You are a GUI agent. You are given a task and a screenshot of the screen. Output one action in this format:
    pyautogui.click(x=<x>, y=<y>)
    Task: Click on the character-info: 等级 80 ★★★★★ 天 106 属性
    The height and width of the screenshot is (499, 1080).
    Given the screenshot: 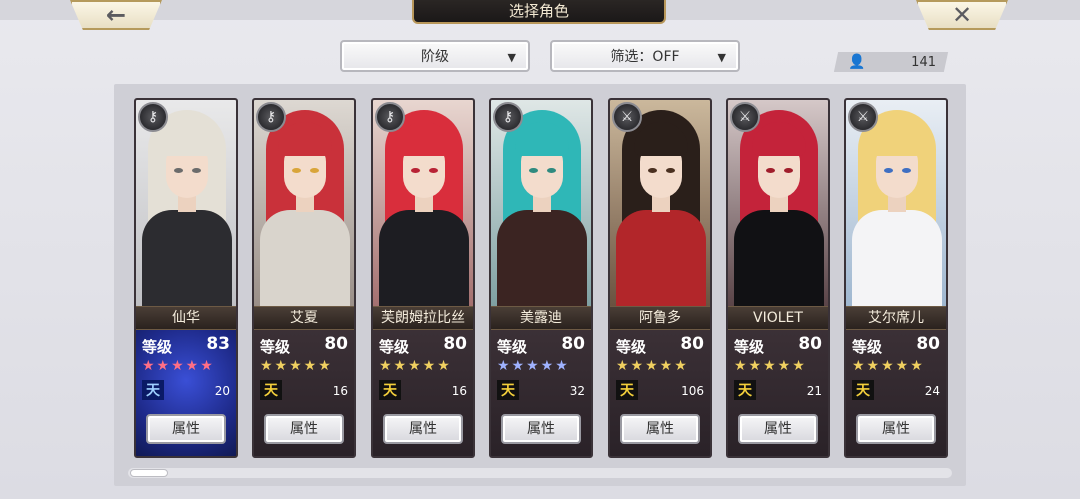 What is the action you would take?
    pyautogui.click(x=660, y=393)
    